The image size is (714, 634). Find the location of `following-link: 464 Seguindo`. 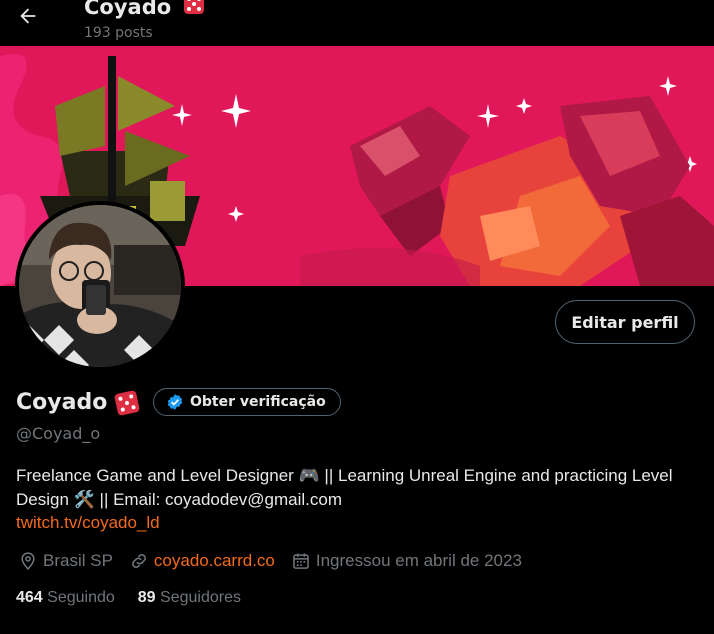

following-link: 464 Seguindo is located at coordinates (65, 598).